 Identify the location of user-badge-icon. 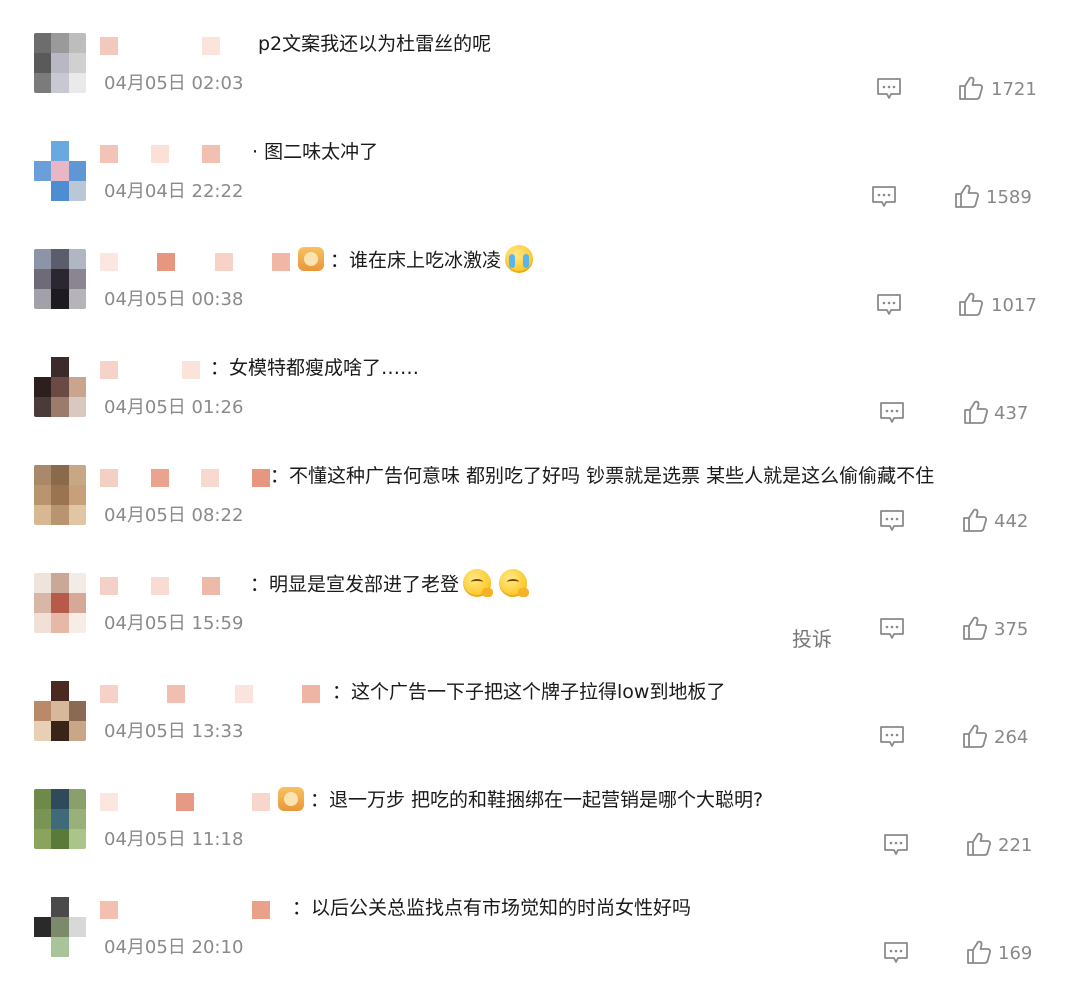
(291, 798).